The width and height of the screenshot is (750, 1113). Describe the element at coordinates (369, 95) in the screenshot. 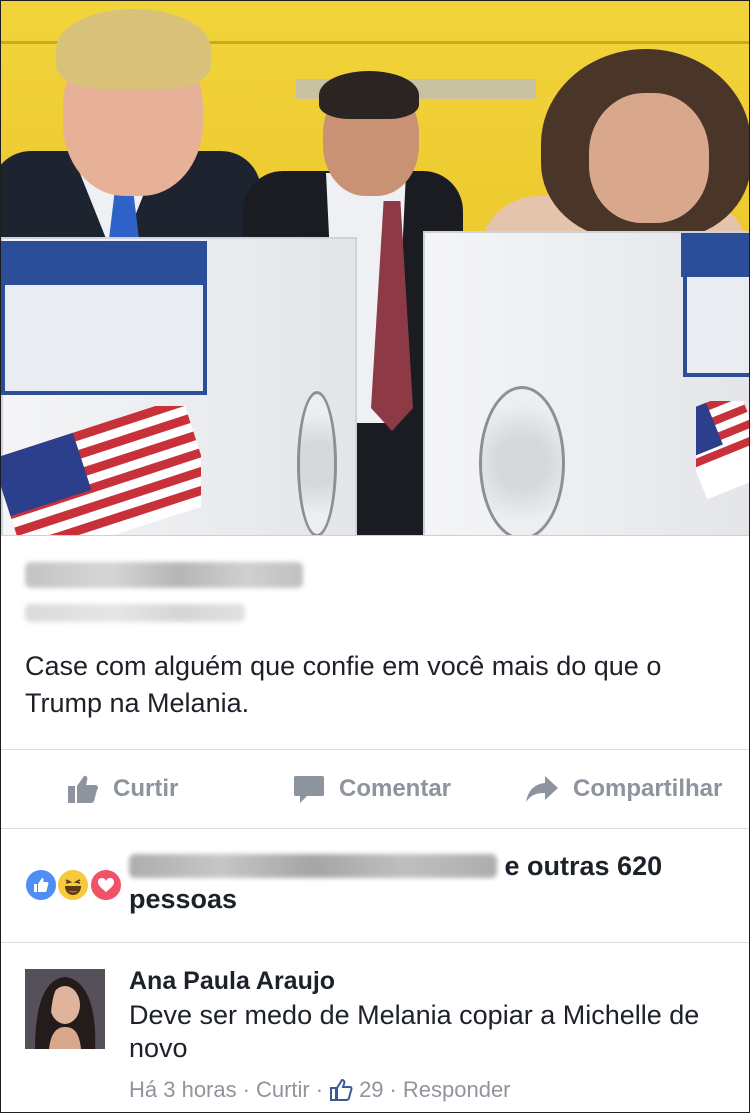

I see `middle-person-hair` at that location.